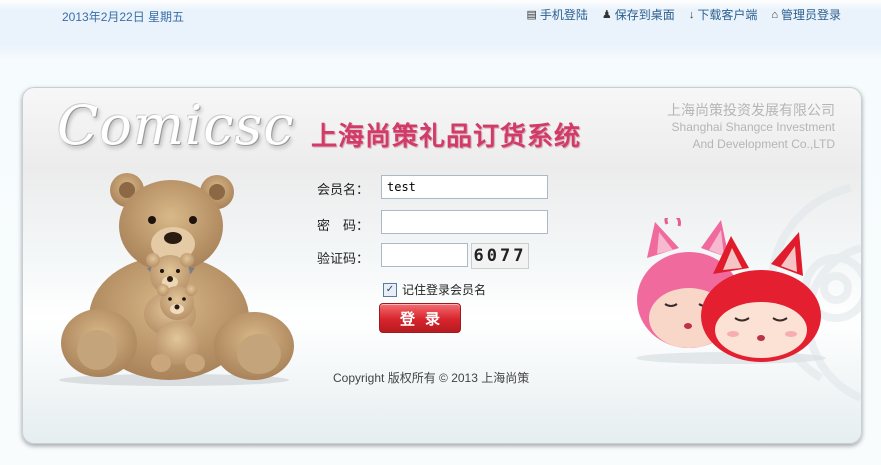 The height and width of the screenshot is (465, 881). I want to click on save-to-desktop-label: 保存到桌面, so click(644, 15).